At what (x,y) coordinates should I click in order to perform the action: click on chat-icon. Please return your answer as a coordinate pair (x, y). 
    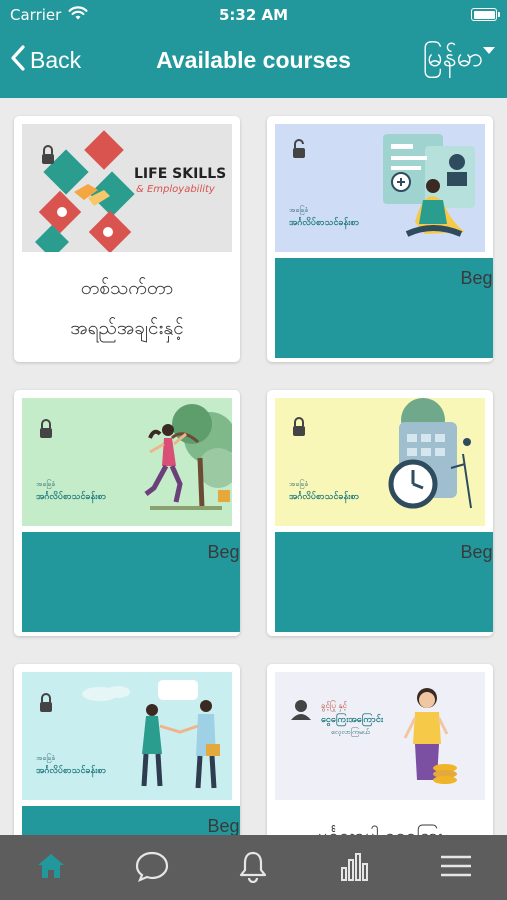
    Looking at the image, I should click on (152, 868).